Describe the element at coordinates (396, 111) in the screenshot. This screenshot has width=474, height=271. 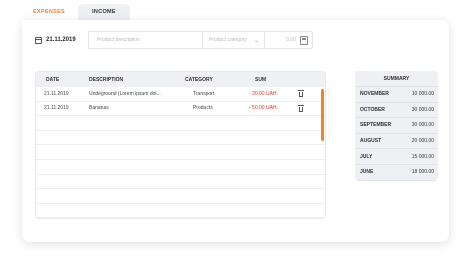
I see `summary-row: OCTOBER 30 000.00` at that location.